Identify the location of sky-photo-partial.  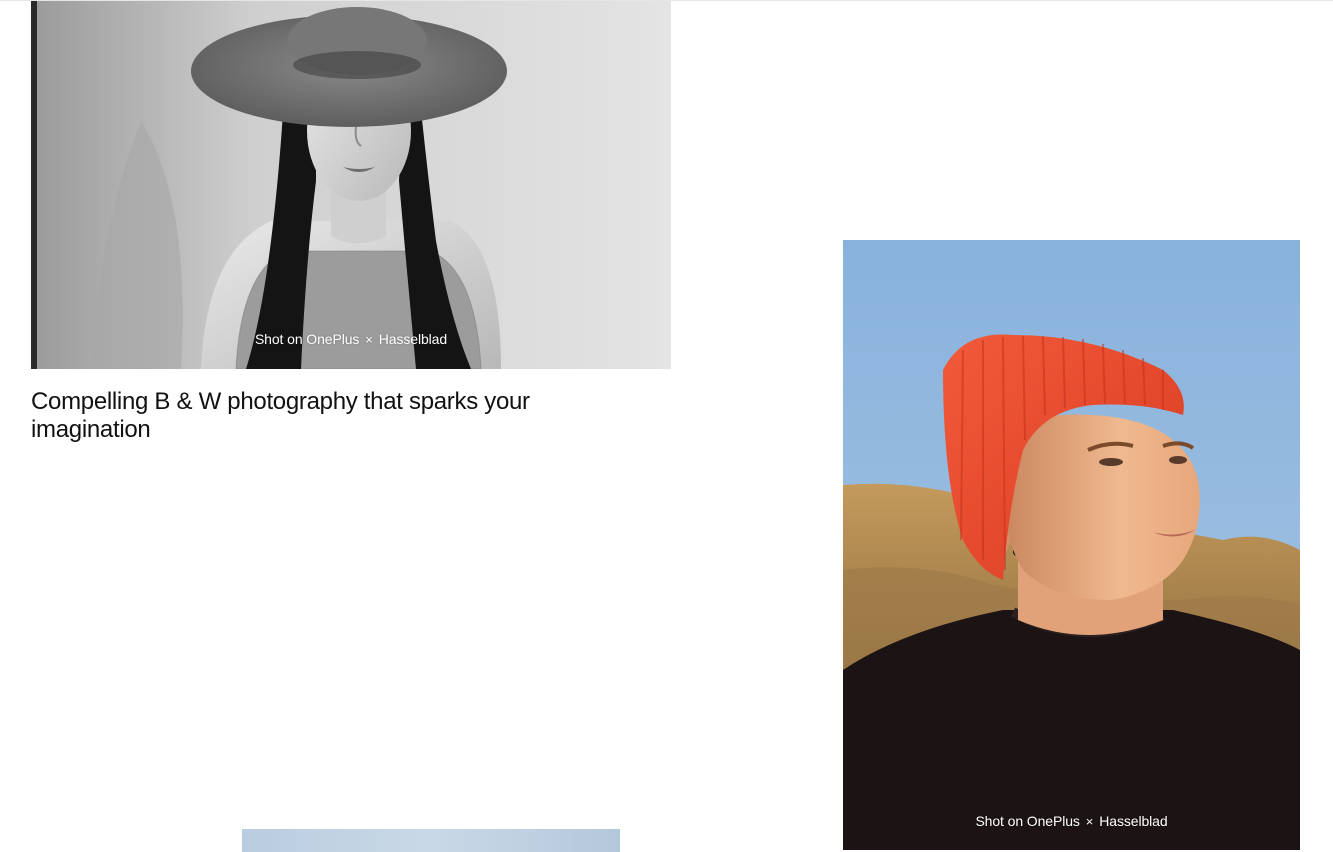
(431, 840).